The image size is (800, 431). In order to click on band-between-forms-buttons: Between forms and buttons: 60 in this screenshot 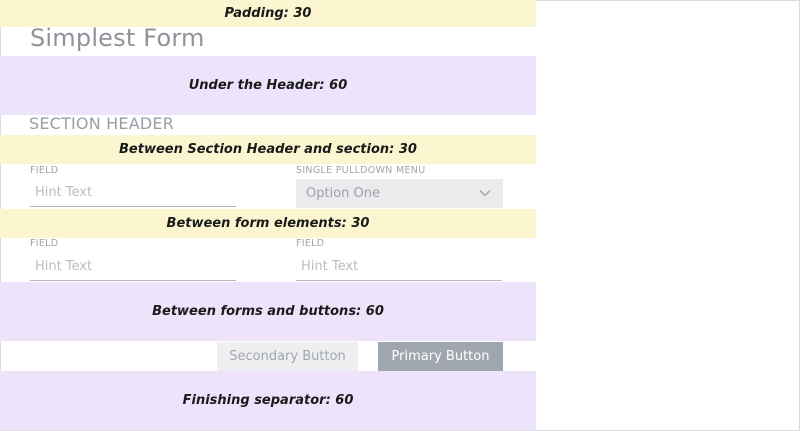, I will do `click(268, 311)`.